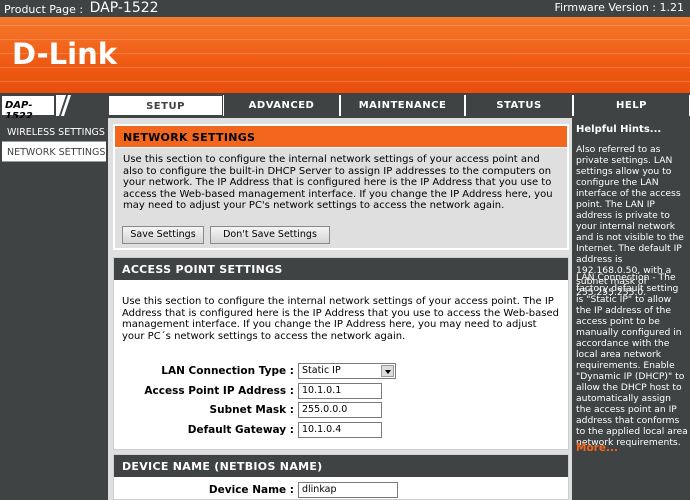  Describe the element at coordinates (251, 410) in the screenshot. I see `subnet-mask-label: Subnet Mask :` at that location.